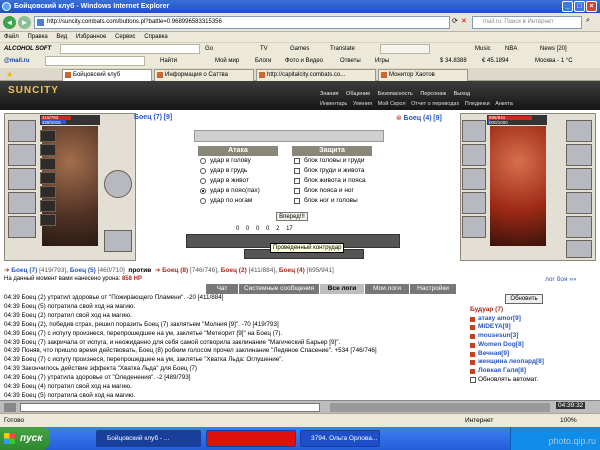  I want to click on menu-help: Справка, so click(156, 37).